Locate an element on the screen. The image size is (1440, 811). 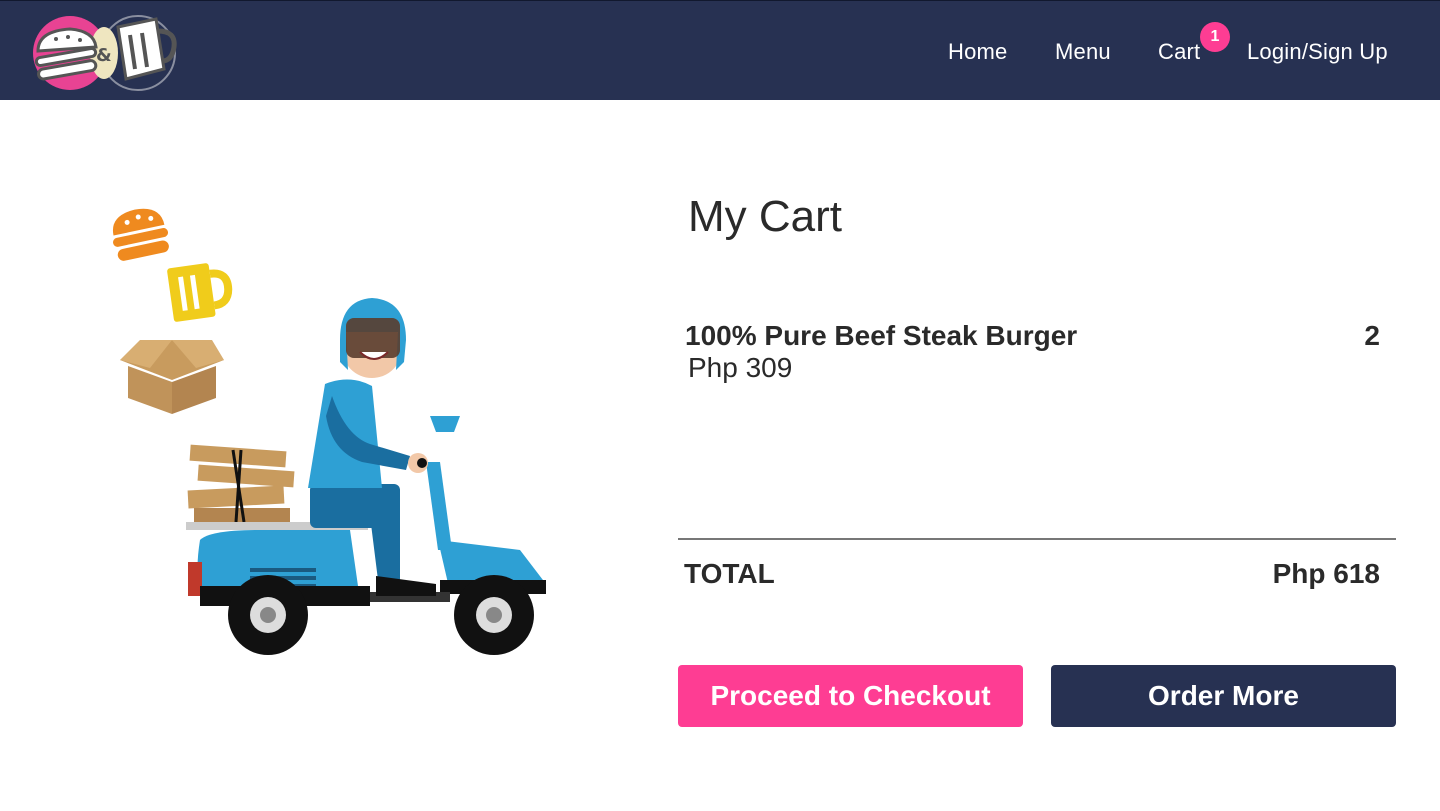
total-label: TOTAL is located at coordinates (729, 573).